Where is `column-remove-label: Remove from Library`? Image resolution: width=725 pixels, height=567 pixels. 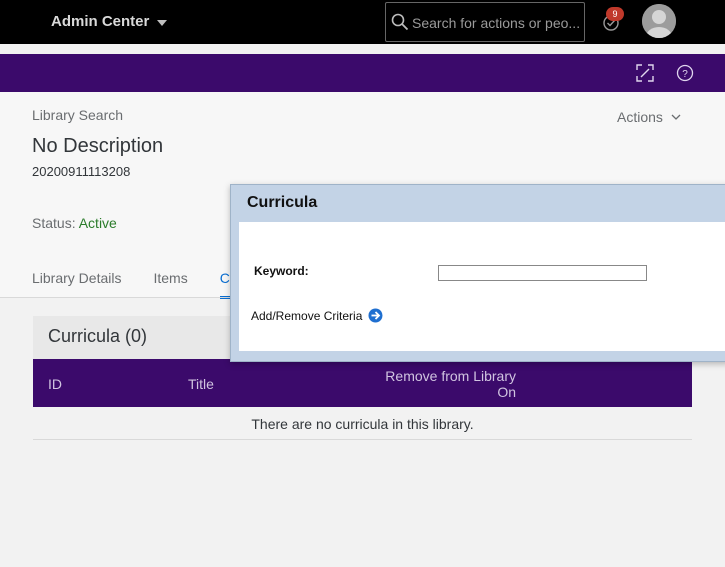 column-remove-label: Remove from Library is located at coordinates (450, 376).